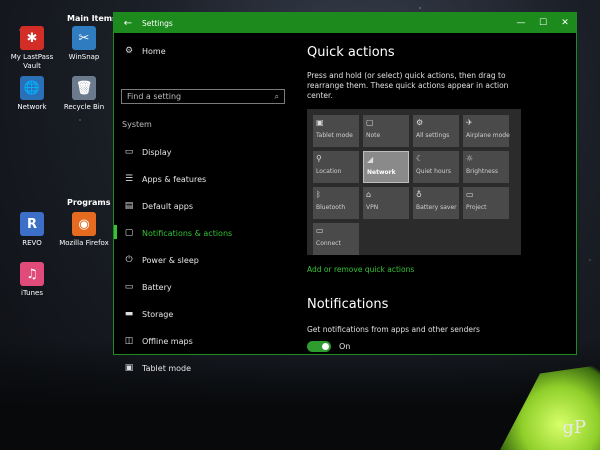 The image size is (600, 450). Describe the element at coordinates (167, 206) in the screenshot. I see `sidebar-item-label: Default apps` at that location.